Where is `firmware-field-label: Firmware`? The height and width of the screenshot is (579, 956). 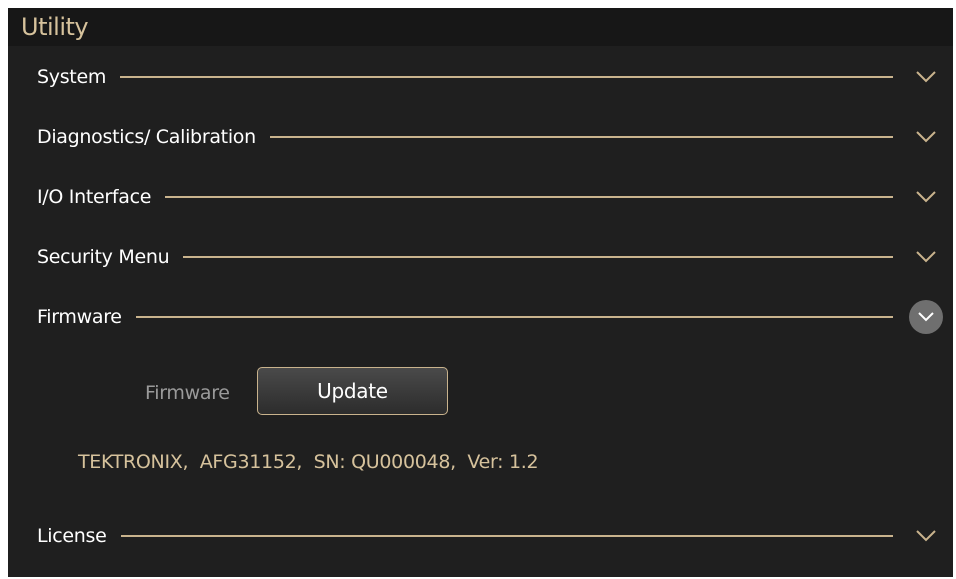
firmware-field-label: Firmware is located at coordinates (187, 393).